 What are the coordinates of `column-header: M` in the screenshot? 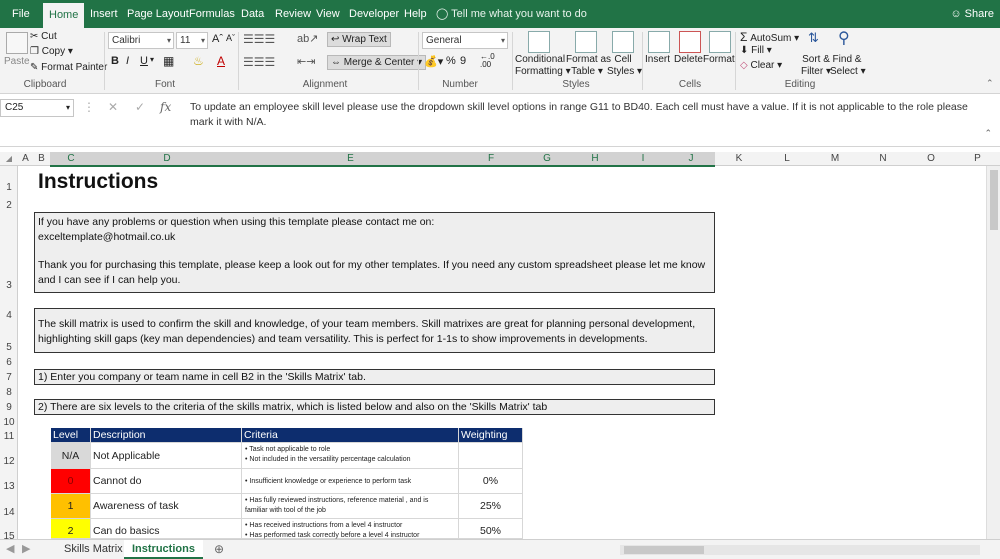 It's located at (835, 159).